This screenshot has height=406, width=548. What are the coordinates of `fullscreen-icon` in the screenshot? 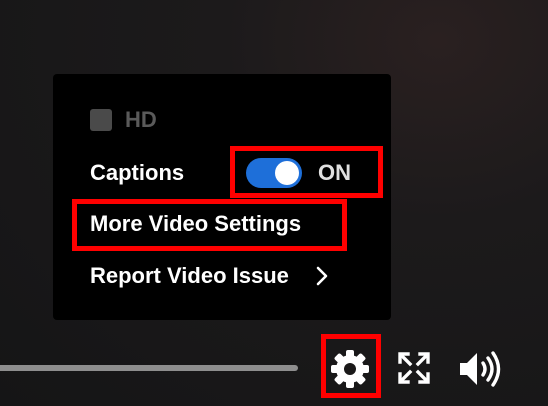 It's located at (414, 368).